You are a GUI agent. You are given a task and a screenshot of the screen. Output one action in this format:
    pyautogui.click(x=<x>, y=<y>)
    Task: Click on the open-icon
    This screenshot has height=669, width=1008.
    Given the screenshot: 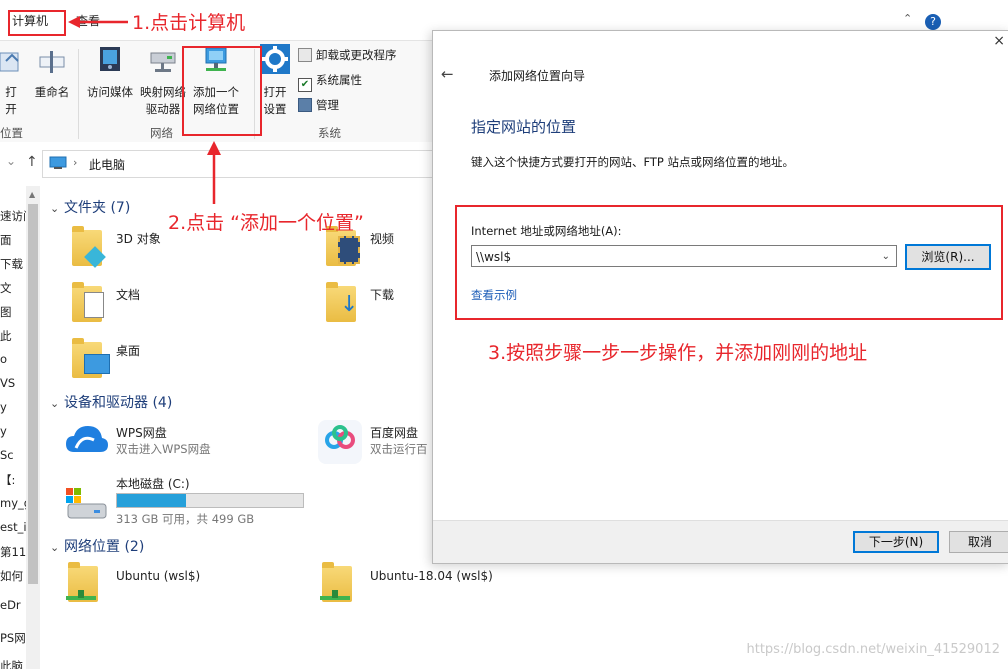 What is the action you would take?
    pyautogui.click(x=9, y=62)
    